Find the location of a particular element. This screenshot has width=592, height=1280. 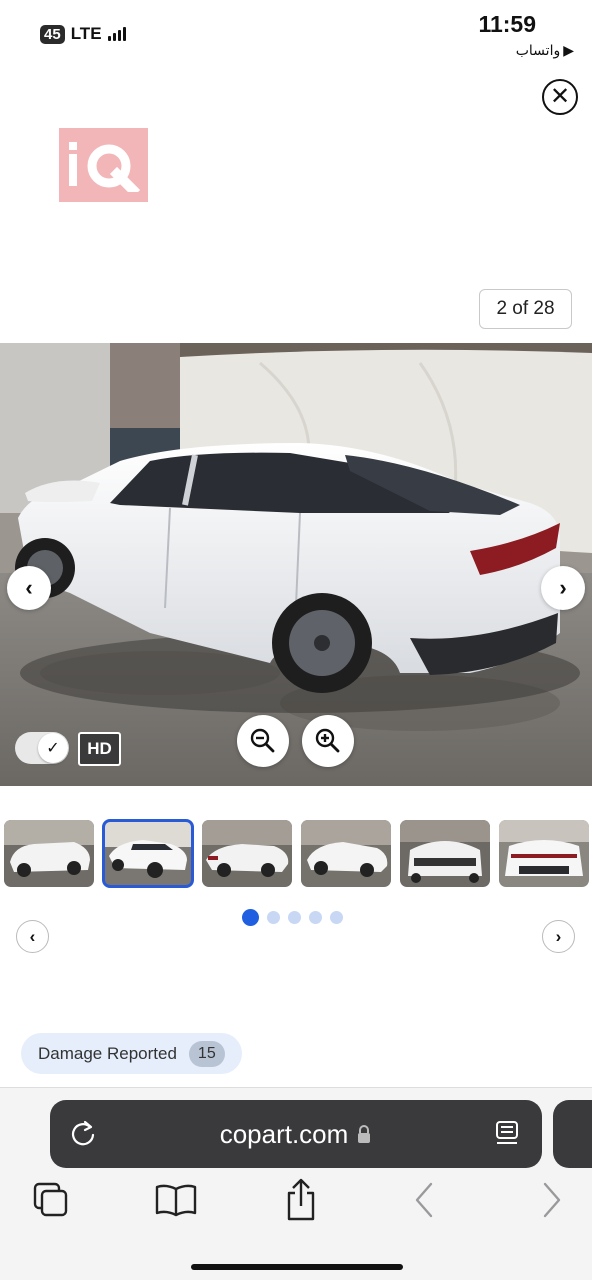

iq-logo is located at coordinates (103, 165).